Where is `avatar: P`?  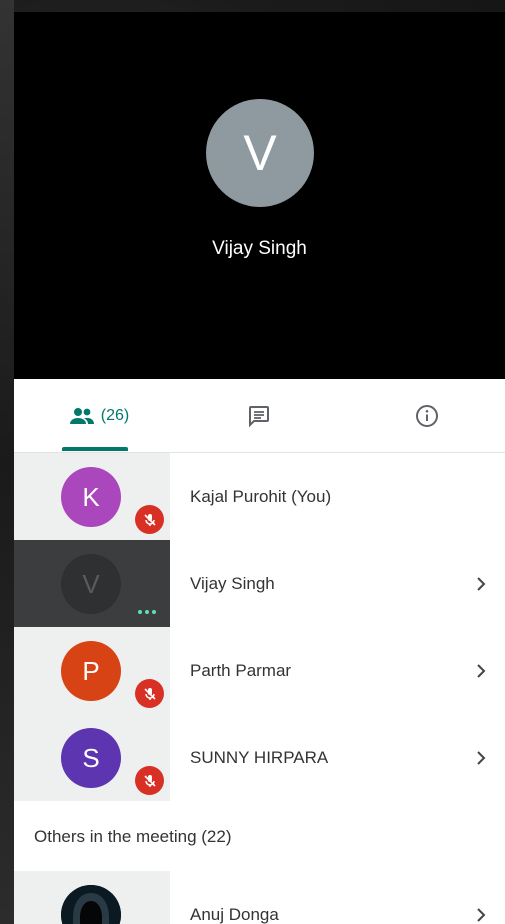
avatar: P is located at coordinates (91, 671).